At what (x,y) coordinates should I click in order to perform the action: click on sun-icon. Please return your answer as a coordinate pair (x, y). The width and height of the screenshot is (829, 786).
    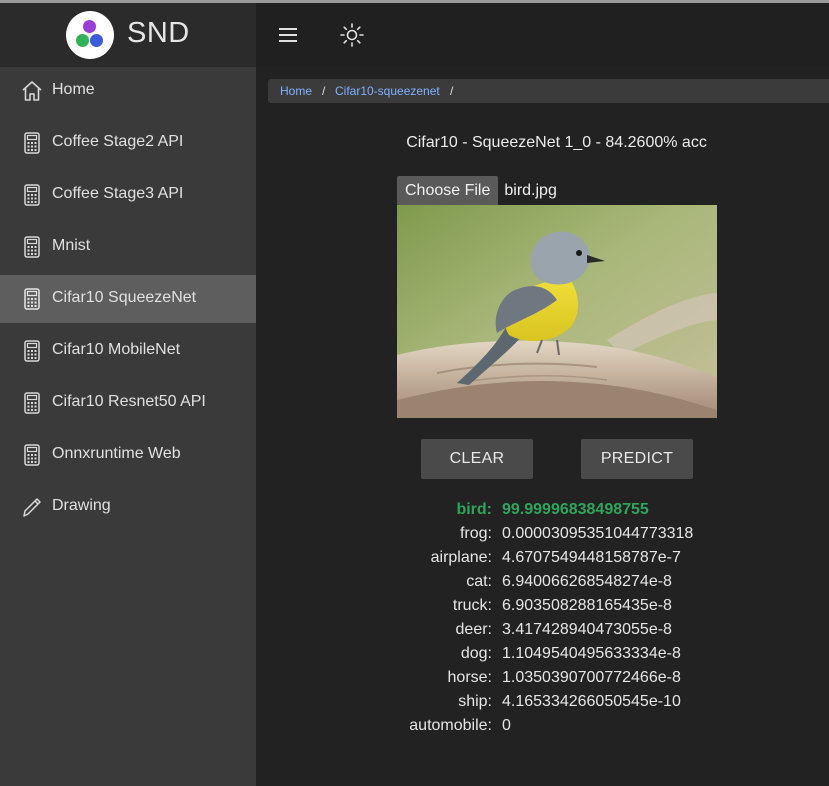
    Looking at the image, I should click on (352, 35).